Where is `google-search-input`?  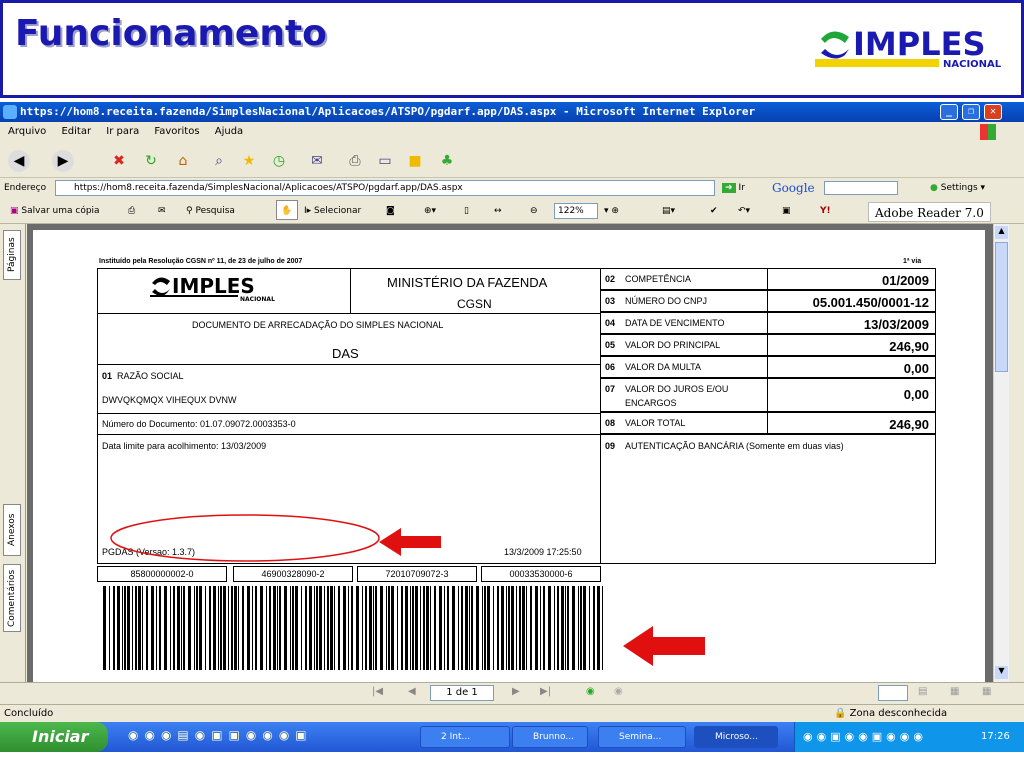 google-search-input is located at coordinates (861, 188).